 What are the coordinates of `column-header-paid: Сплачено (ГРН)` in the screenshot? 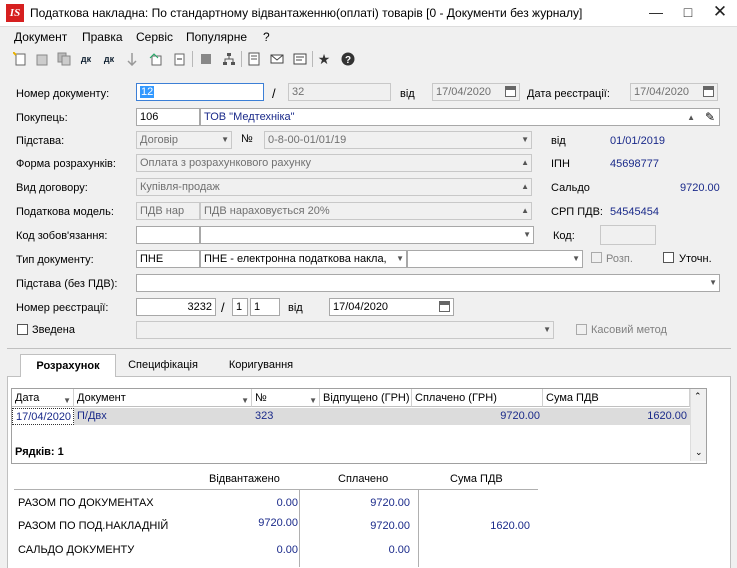 It's located at (477, 398).